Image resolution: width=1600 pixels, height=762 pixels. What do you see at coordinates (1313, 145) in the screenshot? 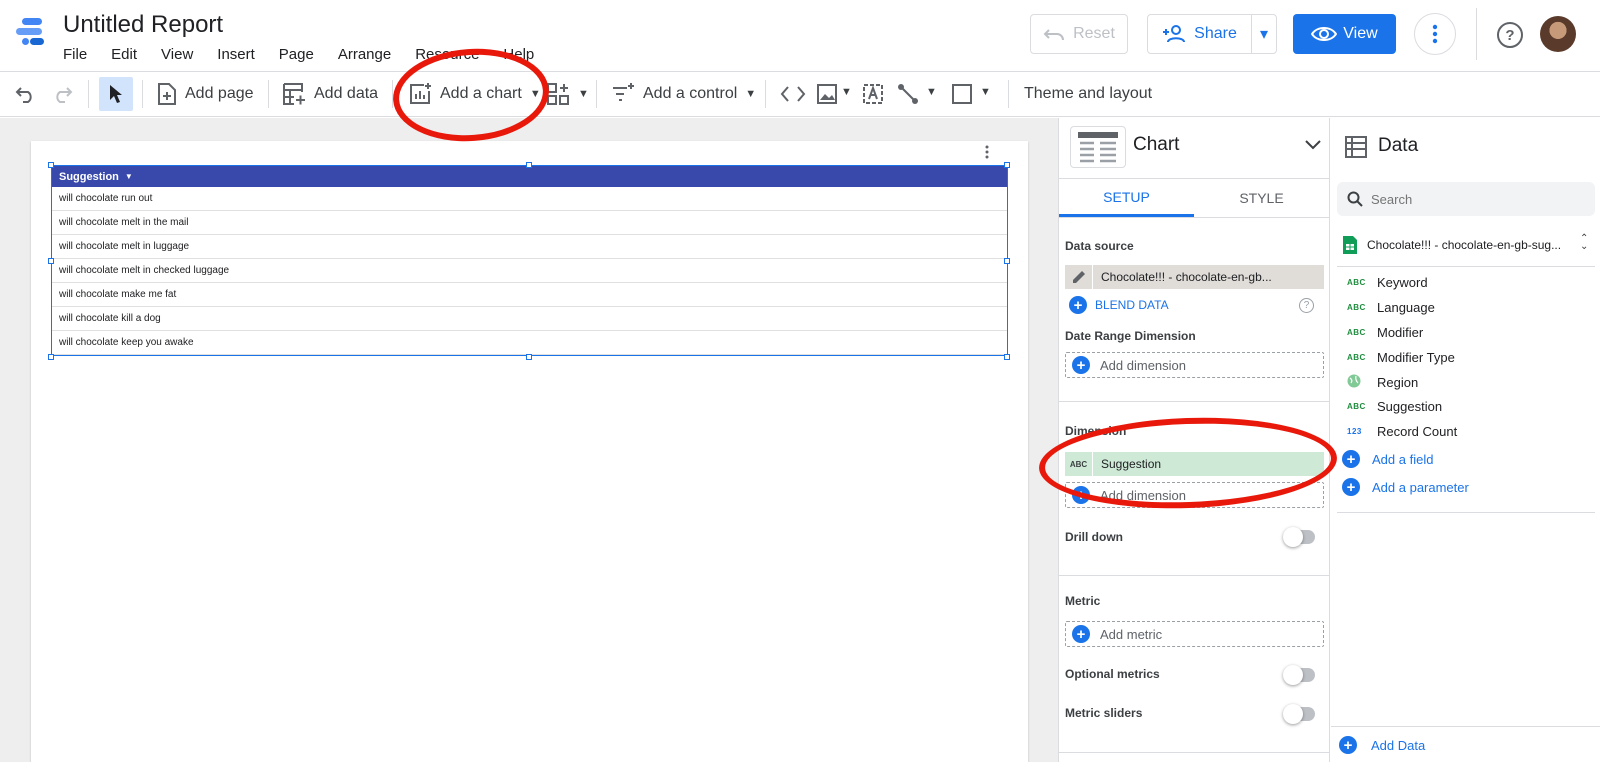
I see `chevron-down-icon` at bounding box center [1313, 145].